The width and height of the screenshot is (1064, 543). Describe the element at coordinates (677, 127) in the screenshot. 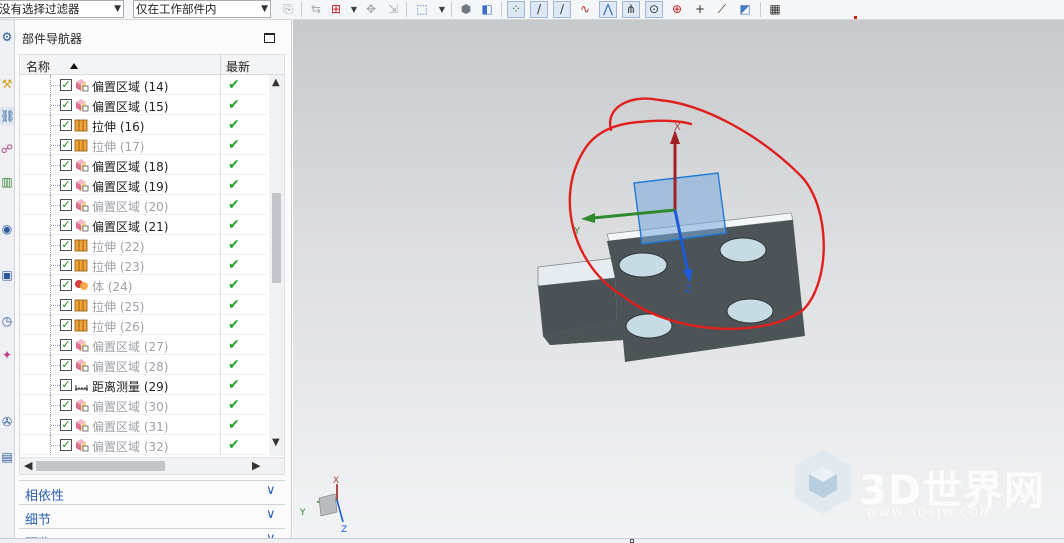

I see `x-axis-label: X` at that location.